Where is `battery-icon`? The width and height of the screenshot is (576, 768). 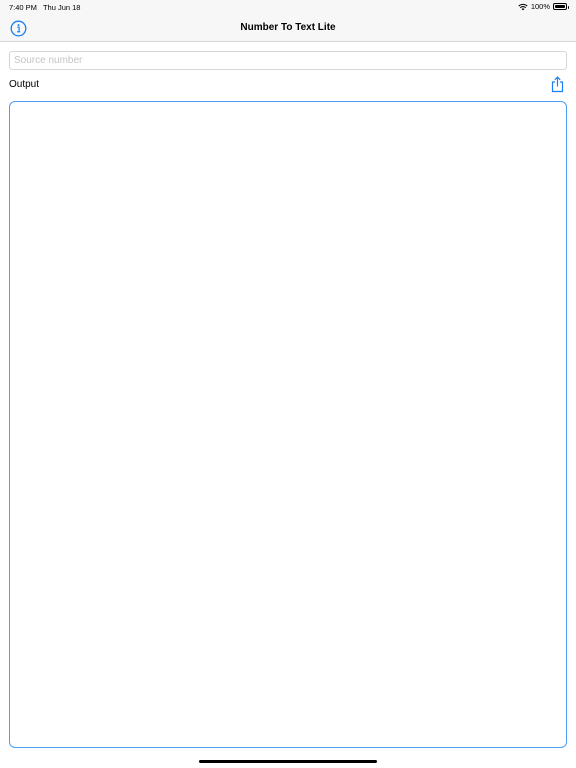 battery-icon is located at coordinates (561, 6).